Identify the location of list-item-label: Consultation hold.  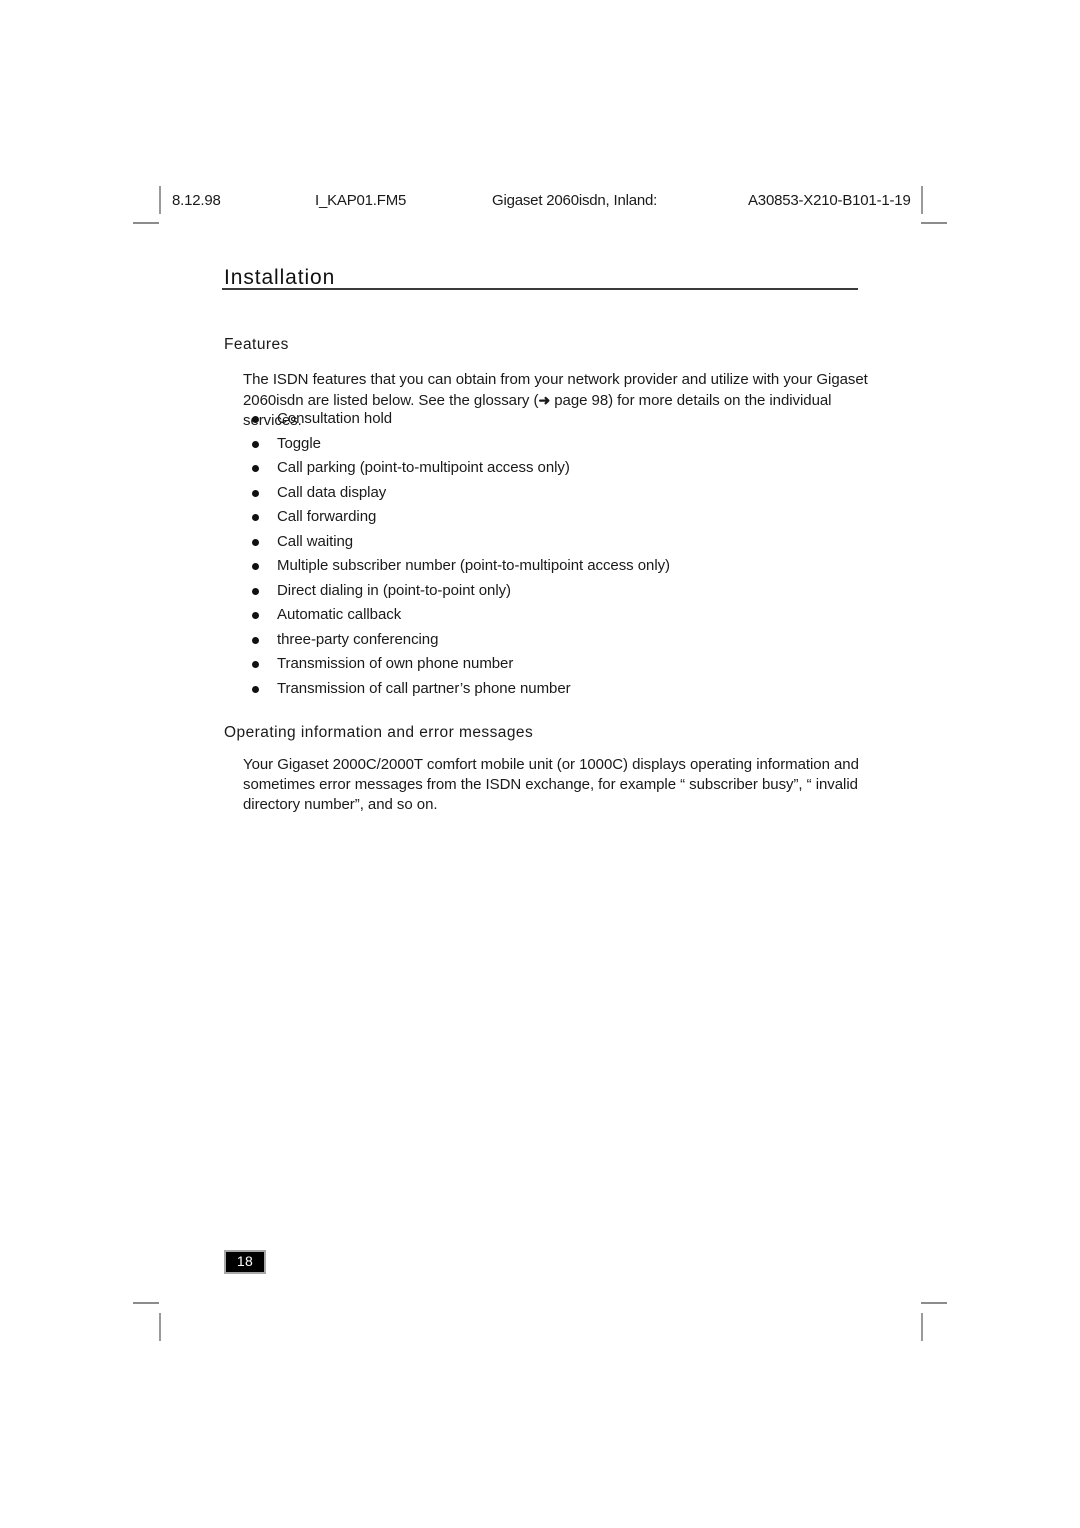
(335, 418).